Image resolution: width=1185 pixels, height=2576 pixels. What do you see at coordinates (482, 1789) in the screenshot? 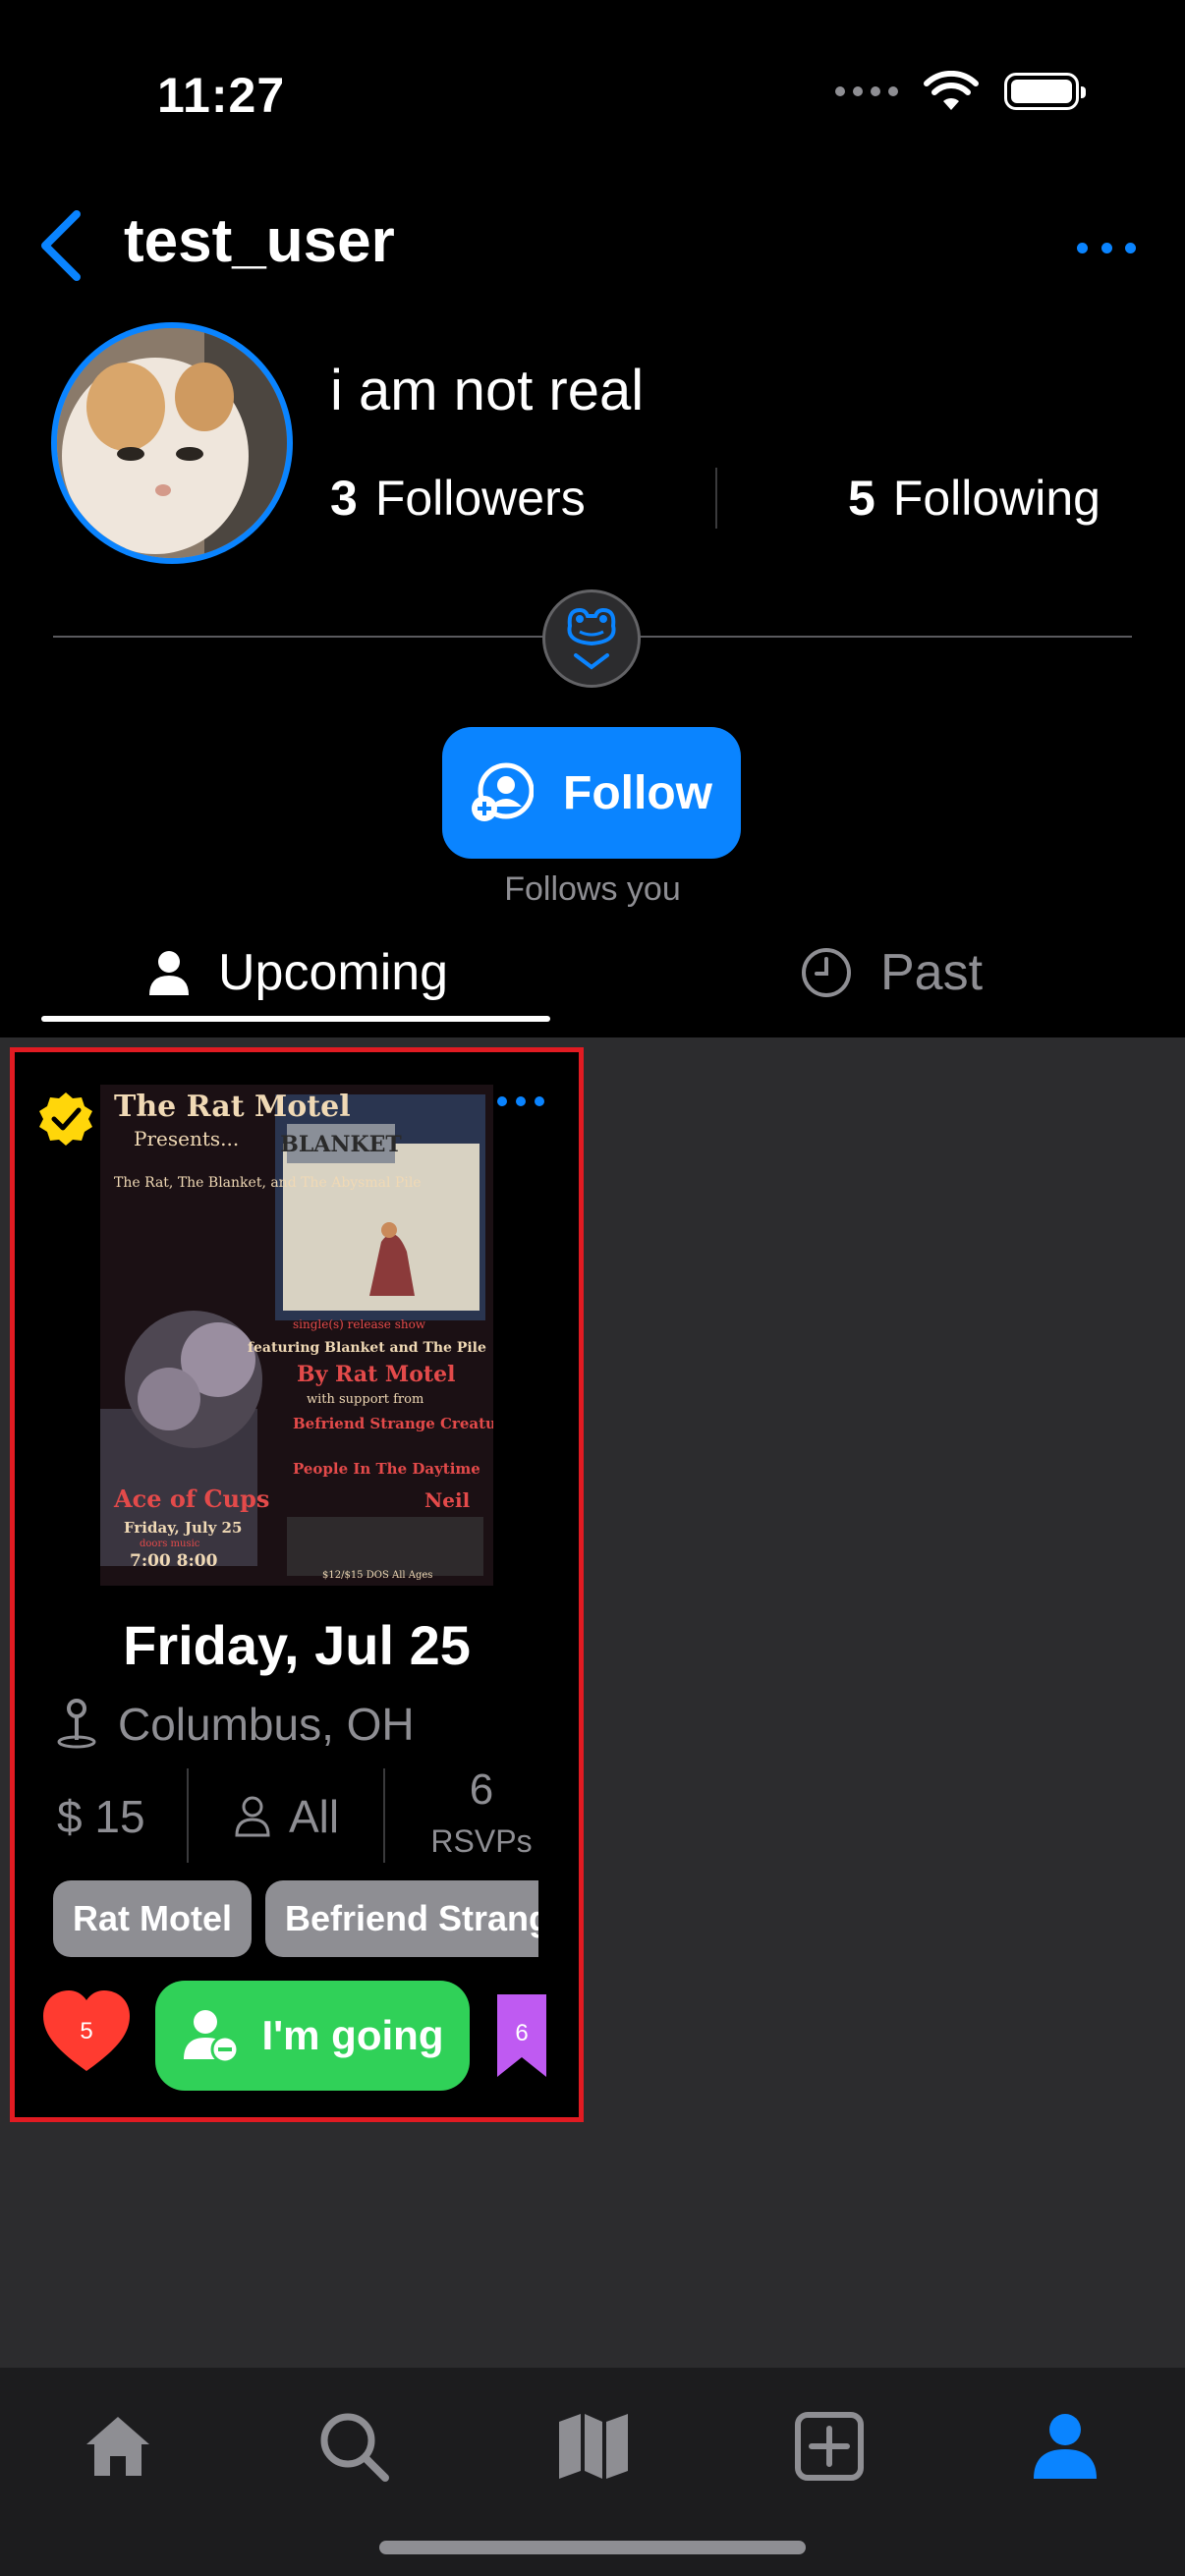
I see `rsvp-count: 6` at bounding box center [482, 1789].